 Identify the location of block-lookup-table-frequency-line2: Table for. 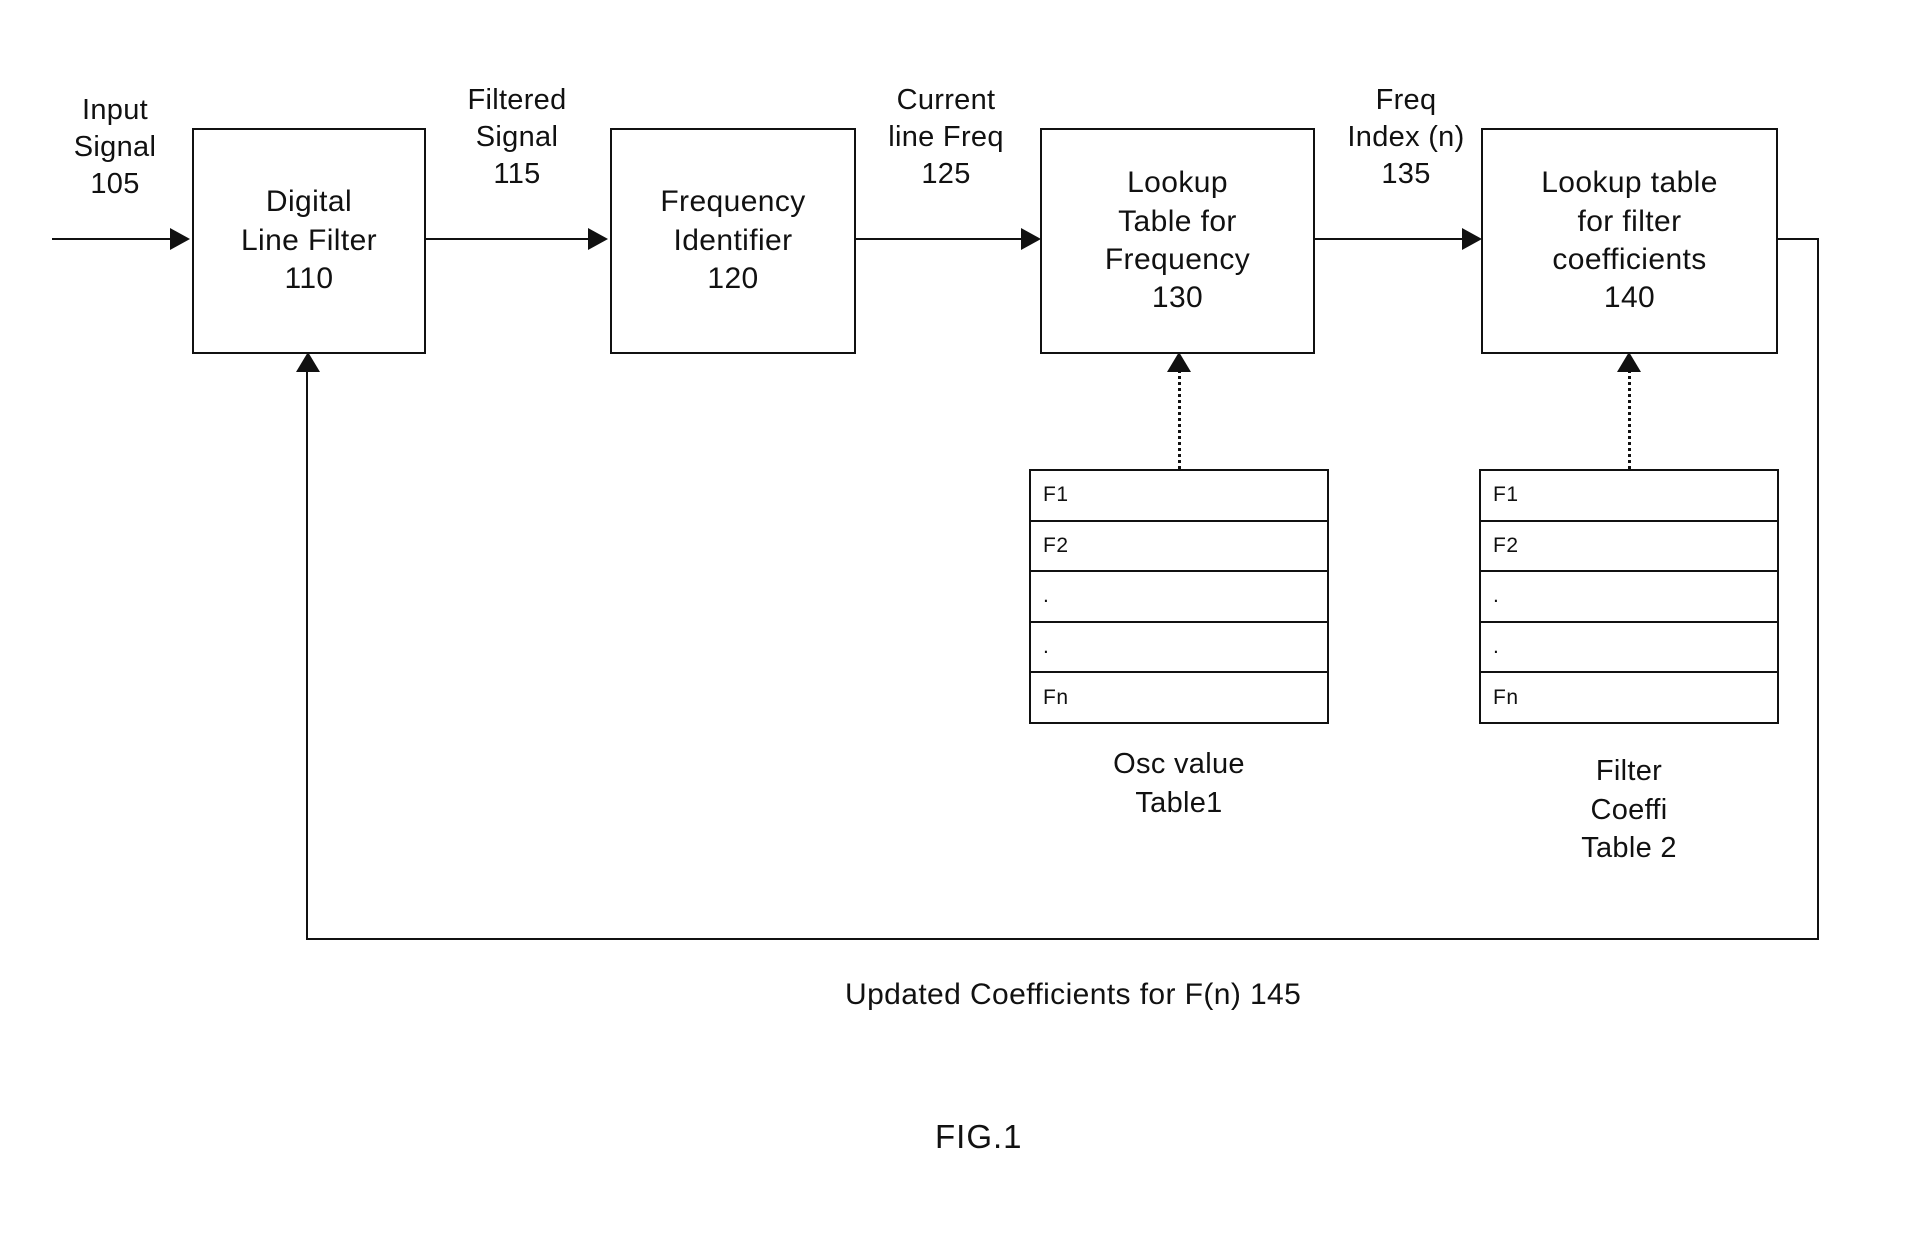
(1177, 221).